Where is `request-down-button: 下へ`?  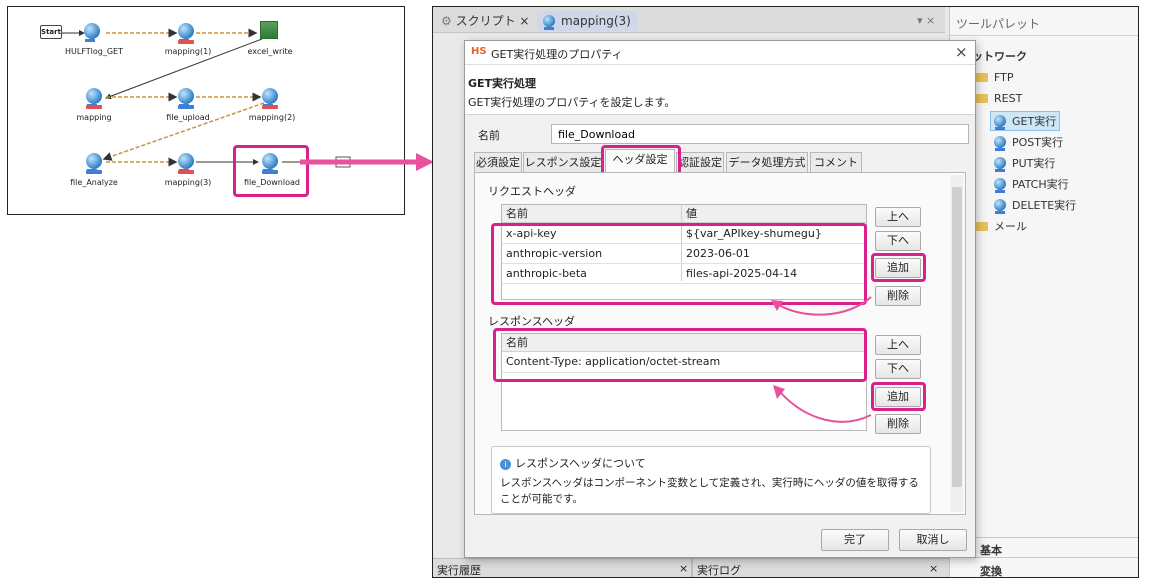 request-down-button: 下へ is located at coordinates (898, 241).